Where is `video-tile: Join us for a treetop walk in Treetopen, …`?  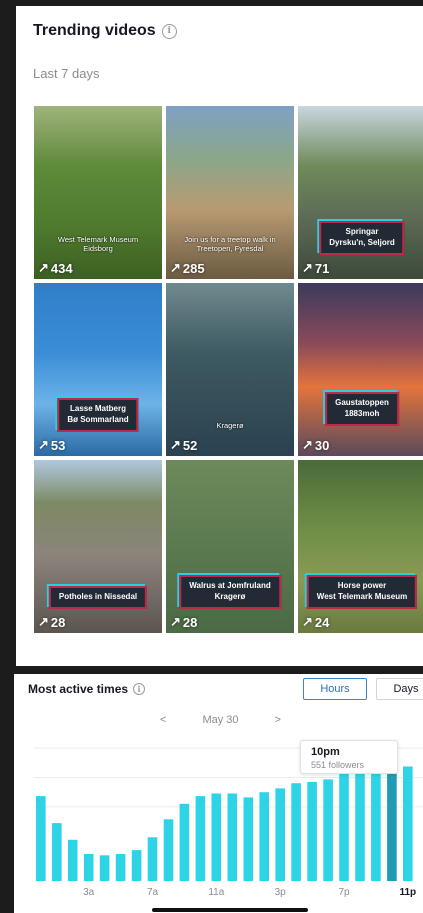 video-tile: Join us for a treetop walk in Treetopen, … is located at coordinates (230, 192).